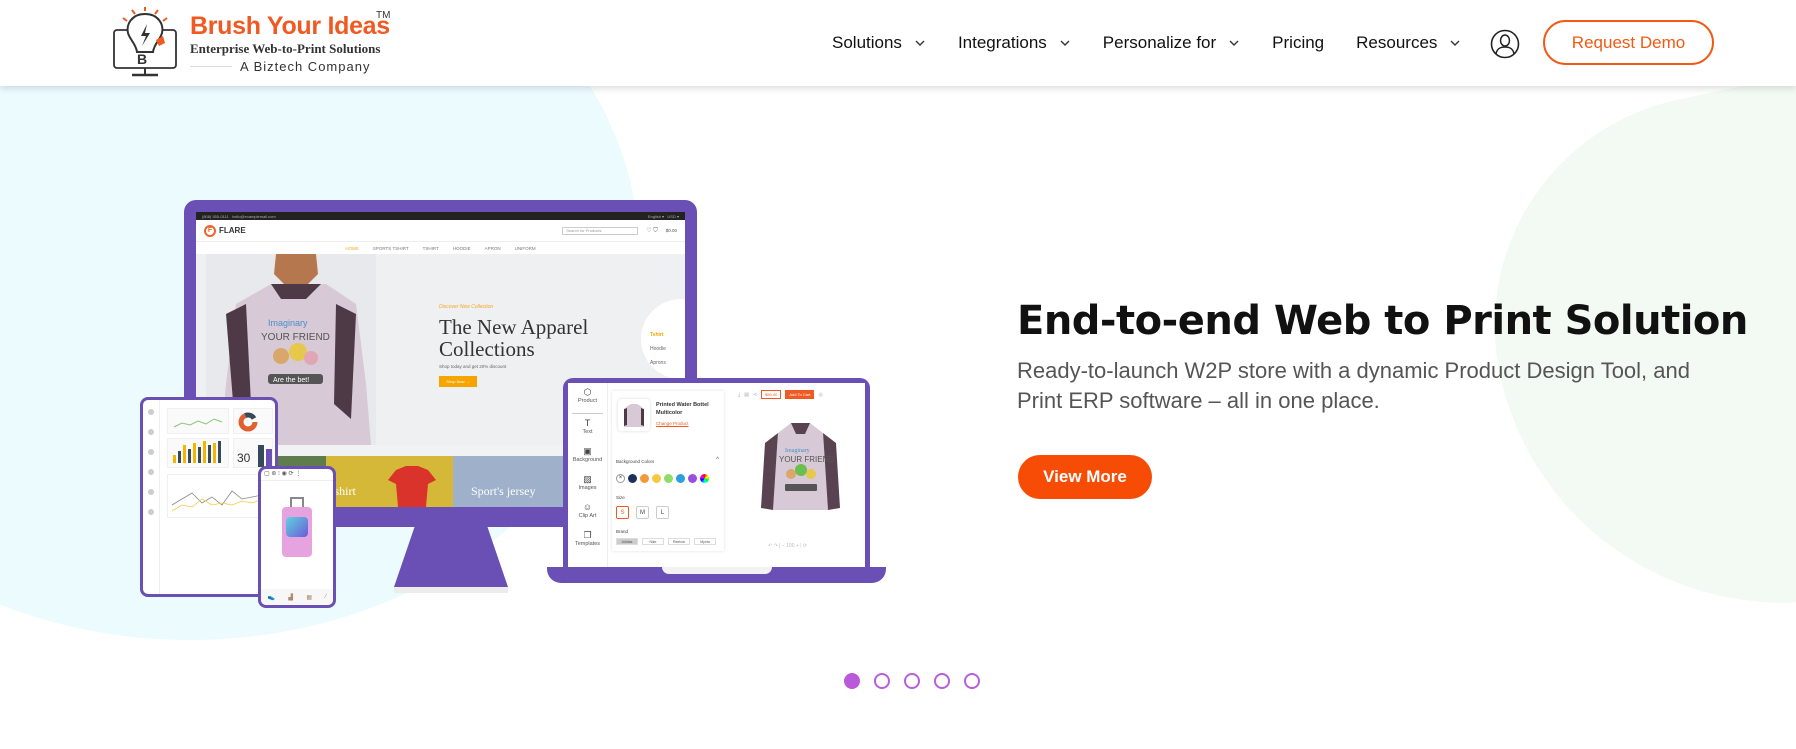 Image resolution: width=1796 pixels, height=749 pixels. I want to click on color-swatch, so click(692, 478).